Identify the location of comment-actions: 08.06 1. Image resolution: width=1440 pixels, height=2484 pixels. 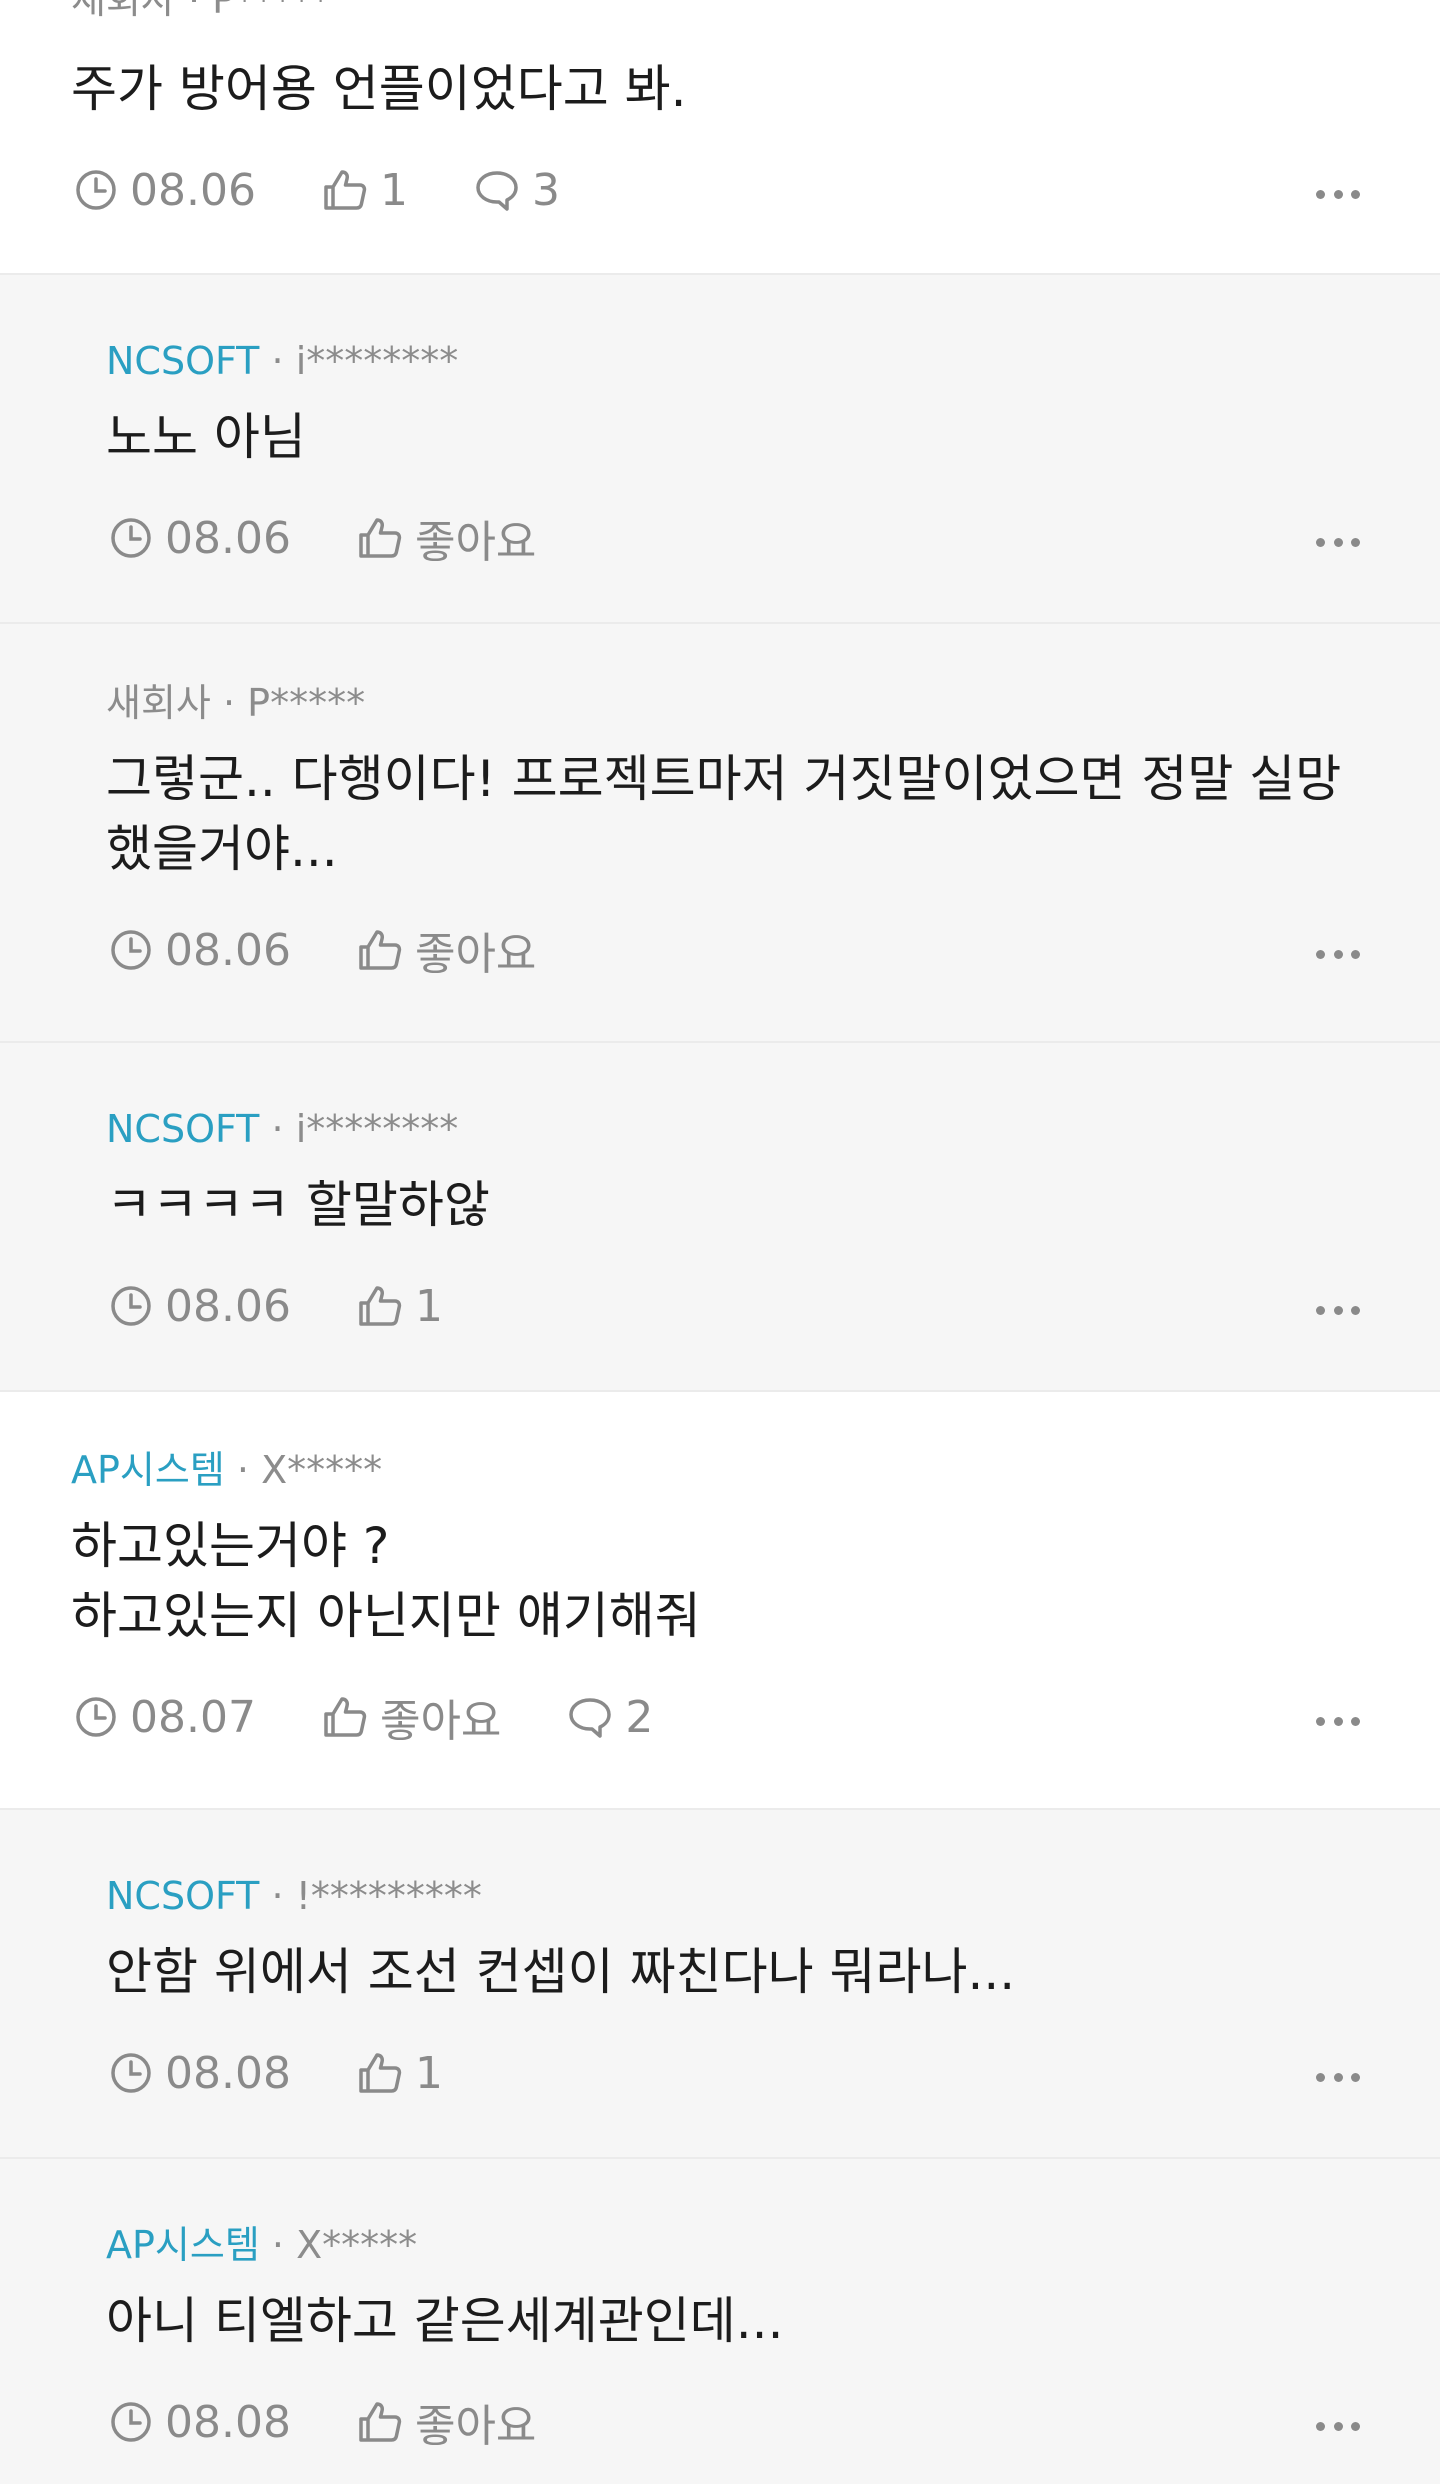
(309, 1306).